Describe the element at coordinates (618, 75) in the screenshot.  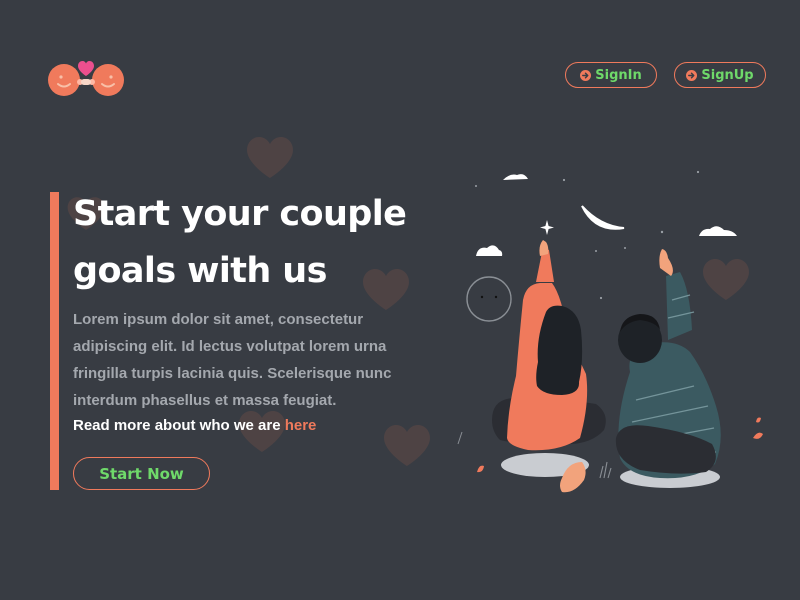
I see `signin-label: SignIn` at that location.